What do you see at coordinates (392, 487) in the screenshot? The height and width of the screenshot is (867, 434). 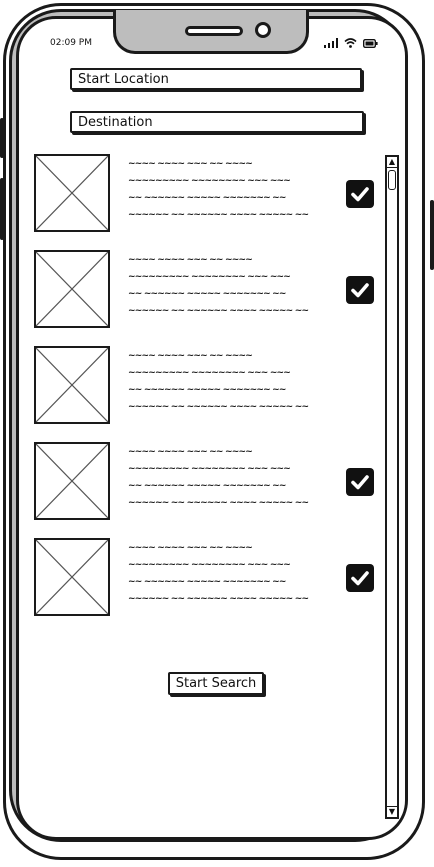 I see `scrollbar: ▲ ▼` at bounding box center [392, 487].